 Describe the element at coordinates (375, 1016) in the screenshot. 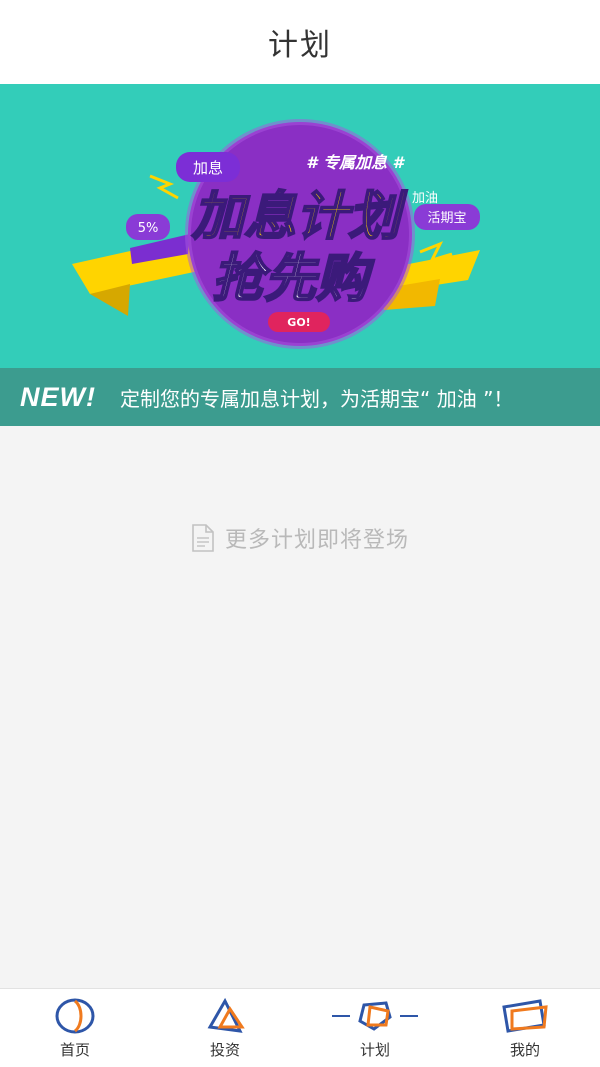

I see `plan-icon` at that location.